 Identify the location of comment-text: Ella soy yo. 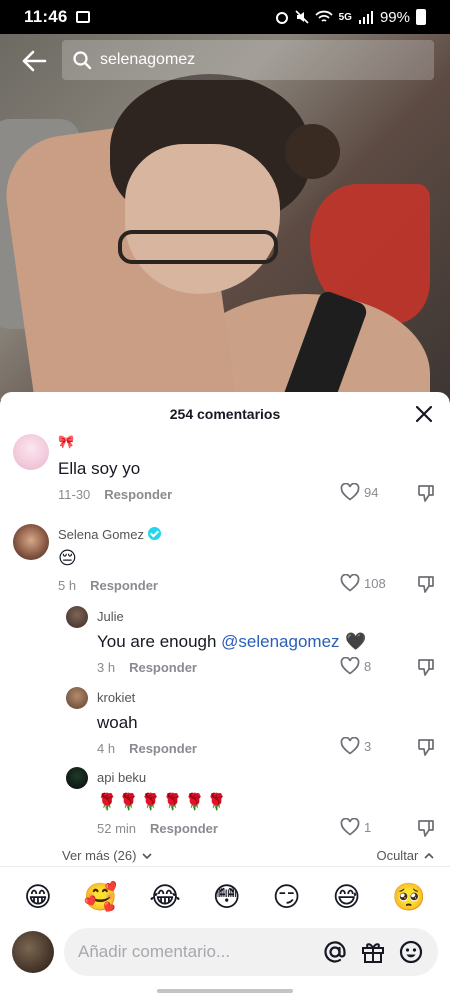
(99, 468).